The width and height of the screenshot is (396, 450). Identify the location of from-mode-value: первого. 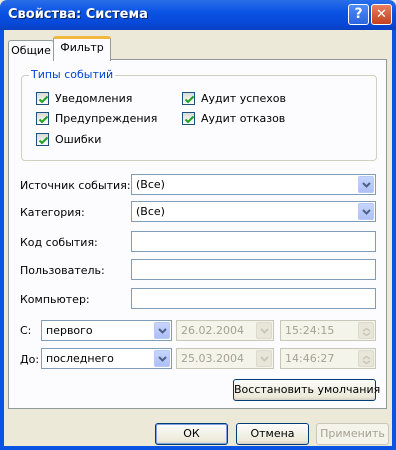
(69, 330).